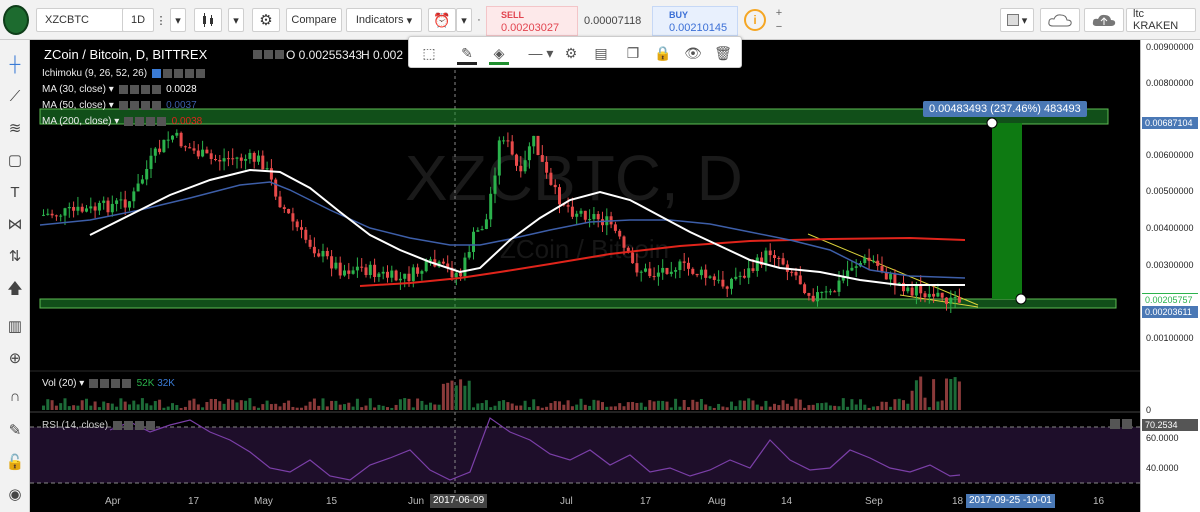 The image size is (1200, 512). What do you see at coordinates (108, 383) in the screenshot?
I see `legend-volume: Vol (20) ▾ 52K 32K` at bounding box center [108, 383].